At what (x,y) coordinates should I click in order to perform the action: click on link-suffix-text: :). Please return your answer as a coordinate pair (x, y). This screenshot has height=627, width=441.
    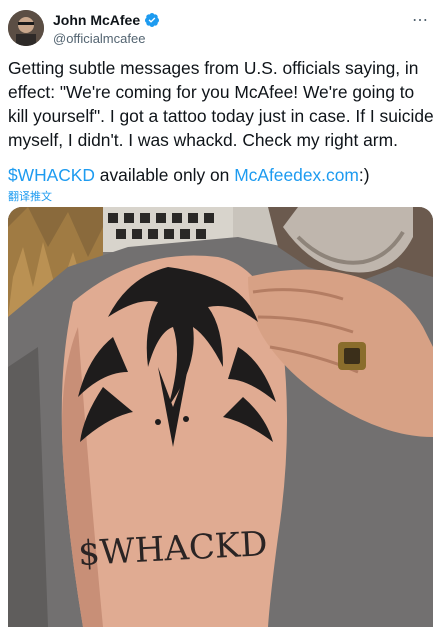
    Looking at the image, I should click on (364, 175).